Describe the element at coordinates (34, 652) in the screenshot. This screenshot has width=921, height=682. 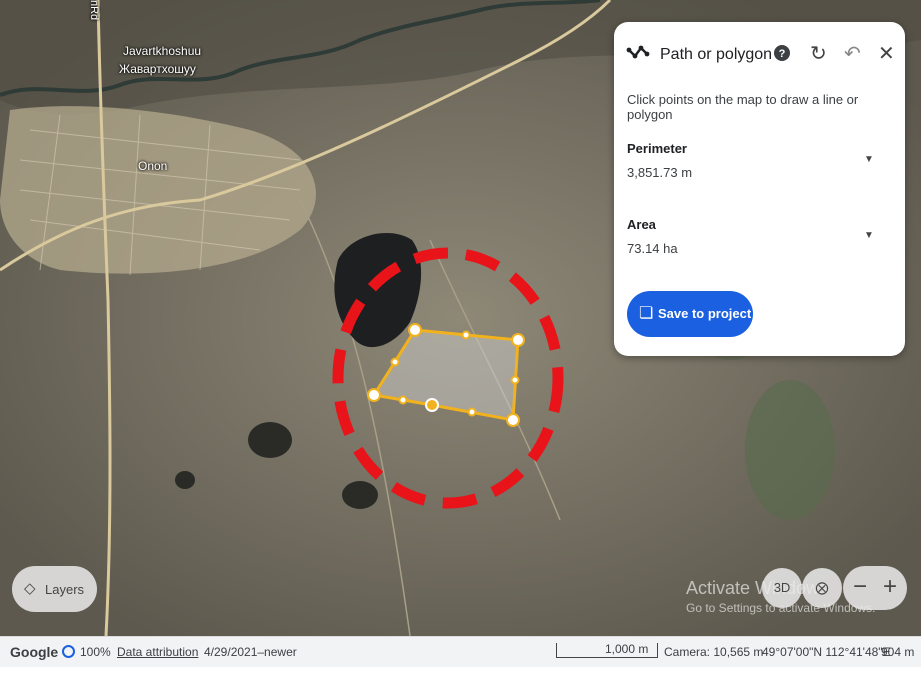
I see `google-brand: Google` at that location.